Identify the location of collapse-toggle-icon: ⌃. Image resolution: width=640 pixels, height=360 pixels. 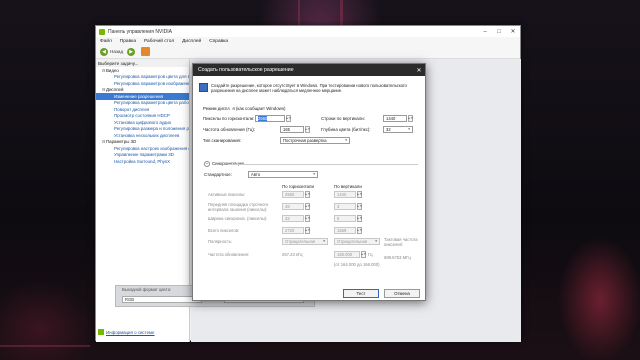
(207, 164).